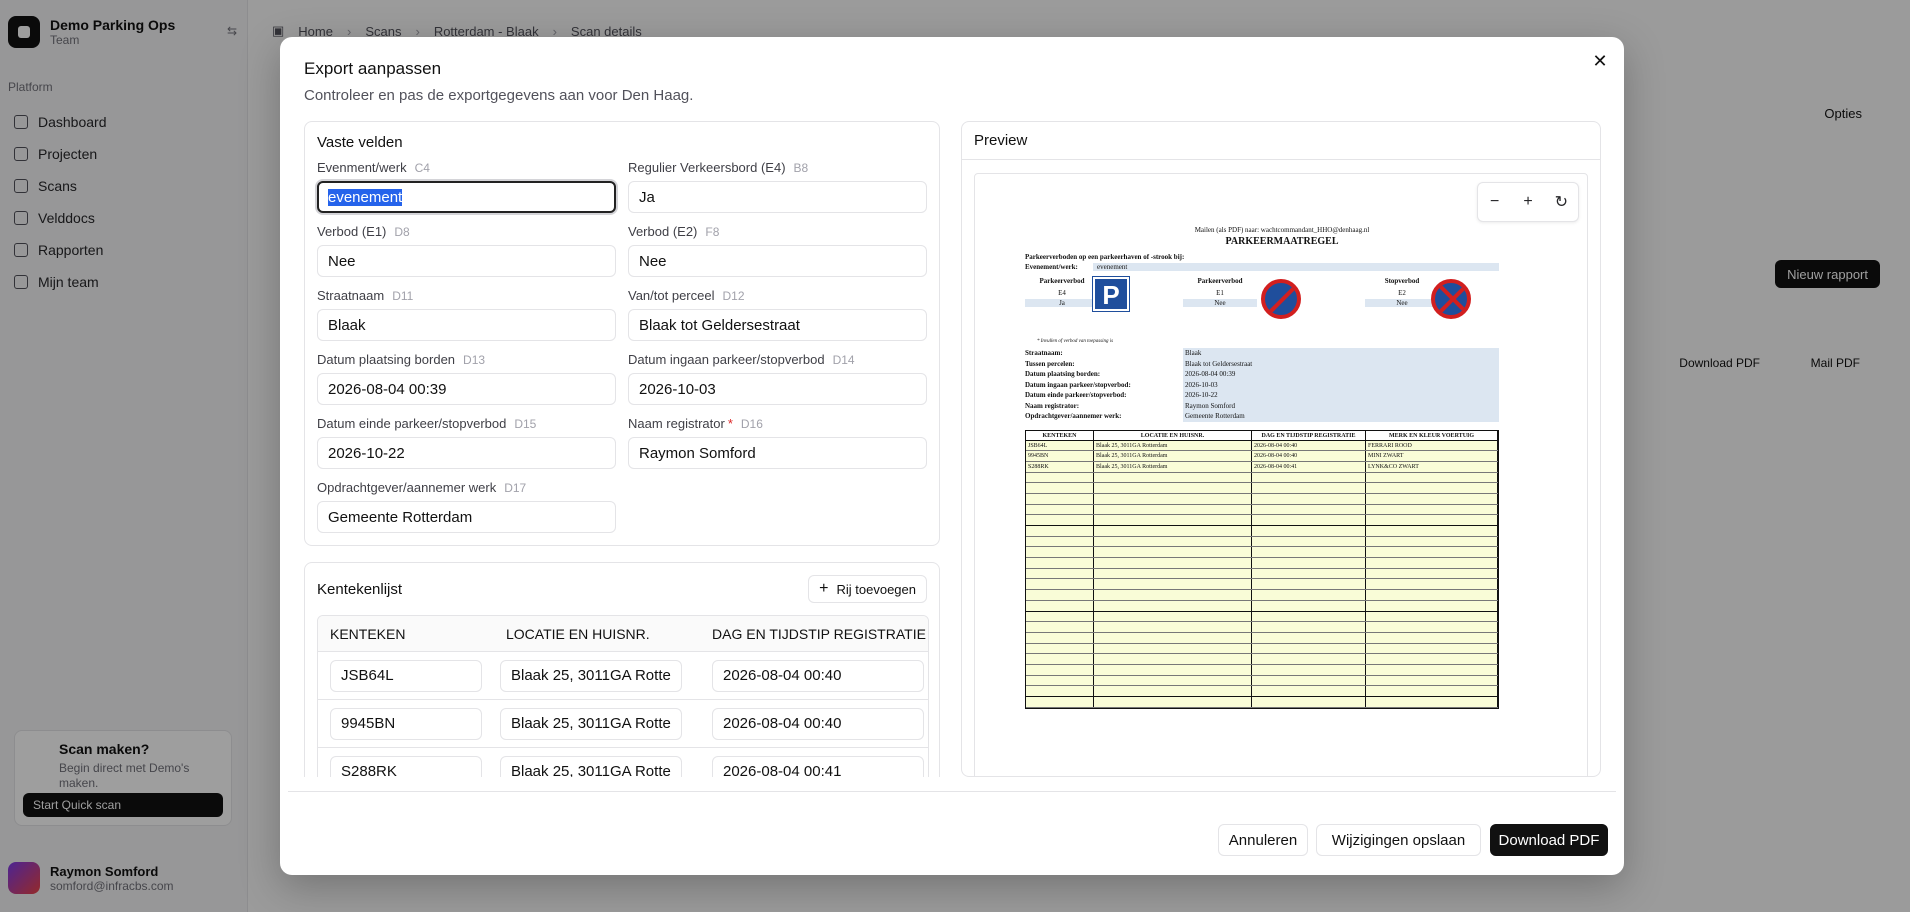 The width and height of the screenshot is (1910, 912). What do you see at coordinates (801, 168) in the screenshot?
I see `field-cell-ref: B8` at bounding box center [801, 168].